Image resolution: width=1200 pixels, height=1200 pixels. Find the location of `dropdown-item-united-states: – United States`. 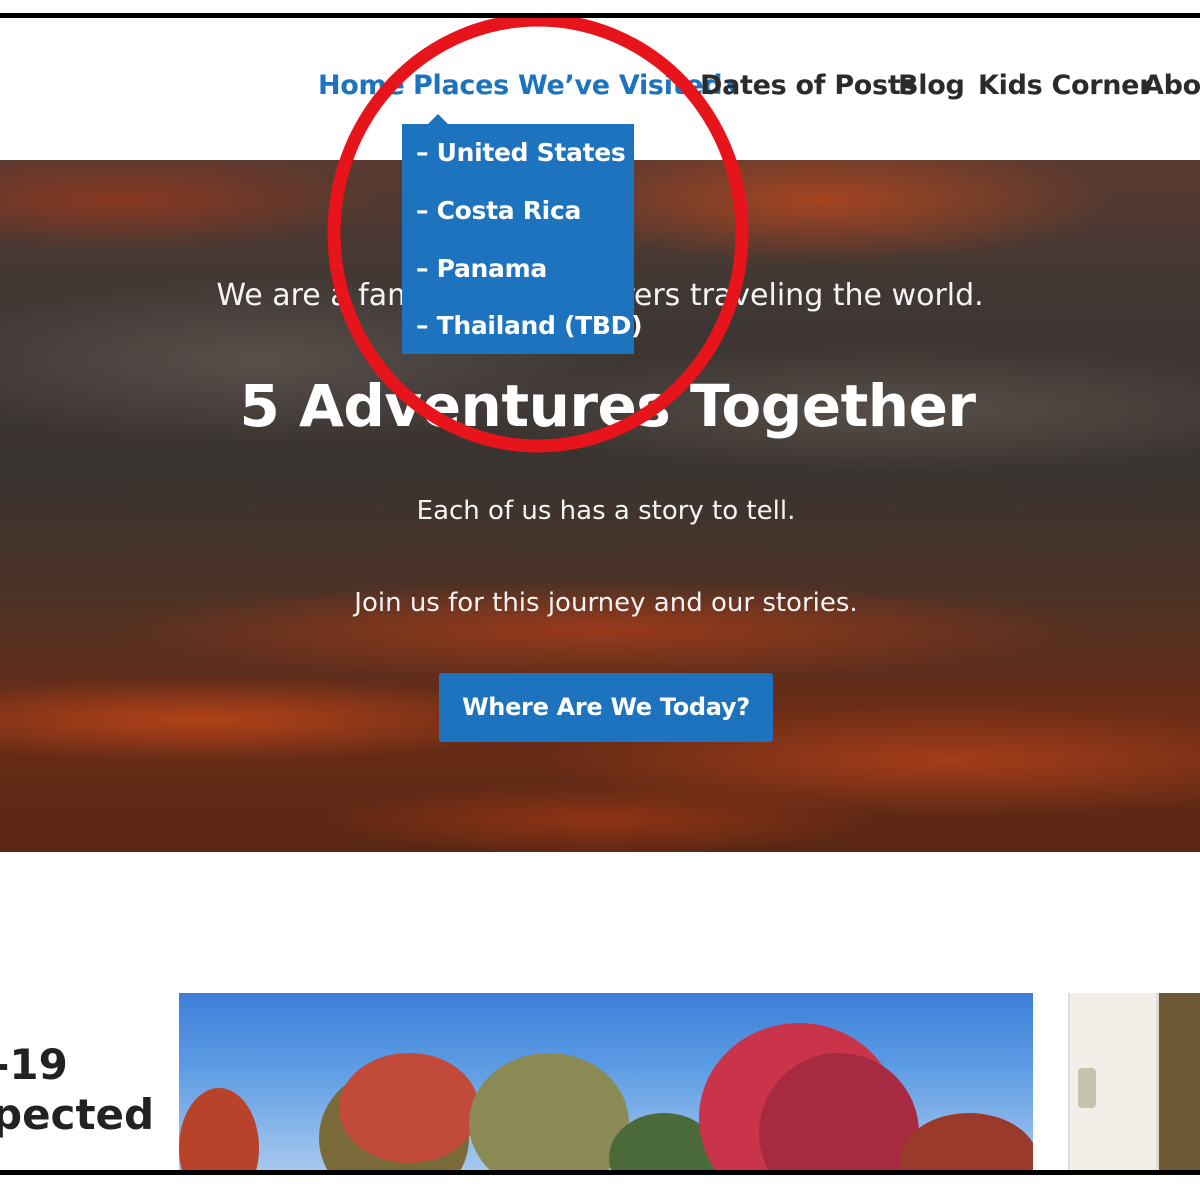

dropdown-item-united-states: – United States is located at coordinates (521, 152).